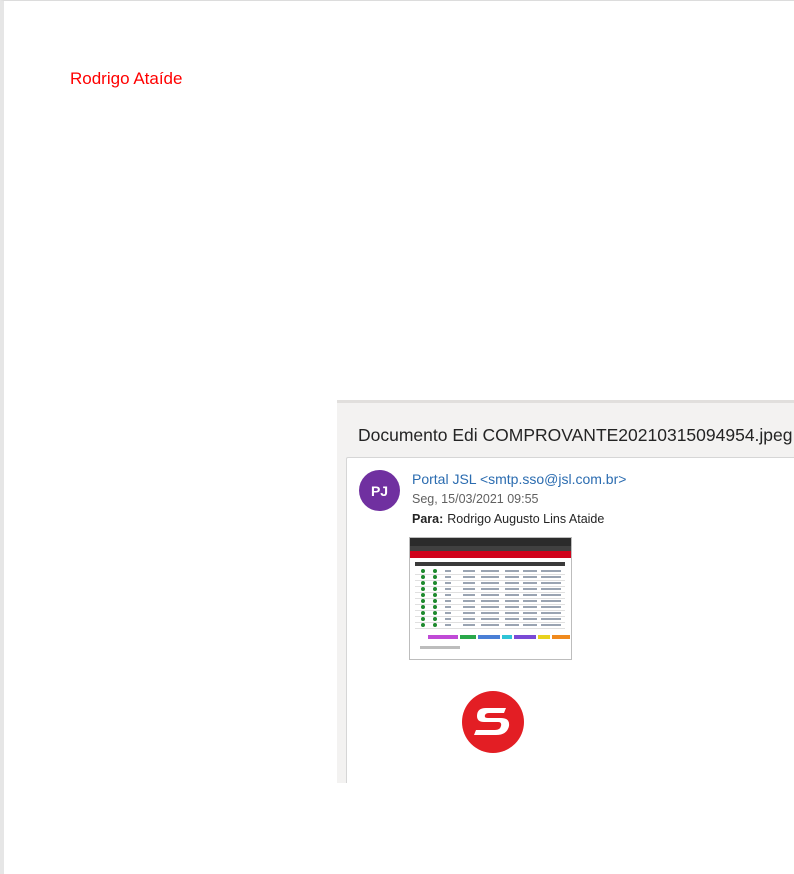  I want to click on thumb-app-header, so click(490, 554).